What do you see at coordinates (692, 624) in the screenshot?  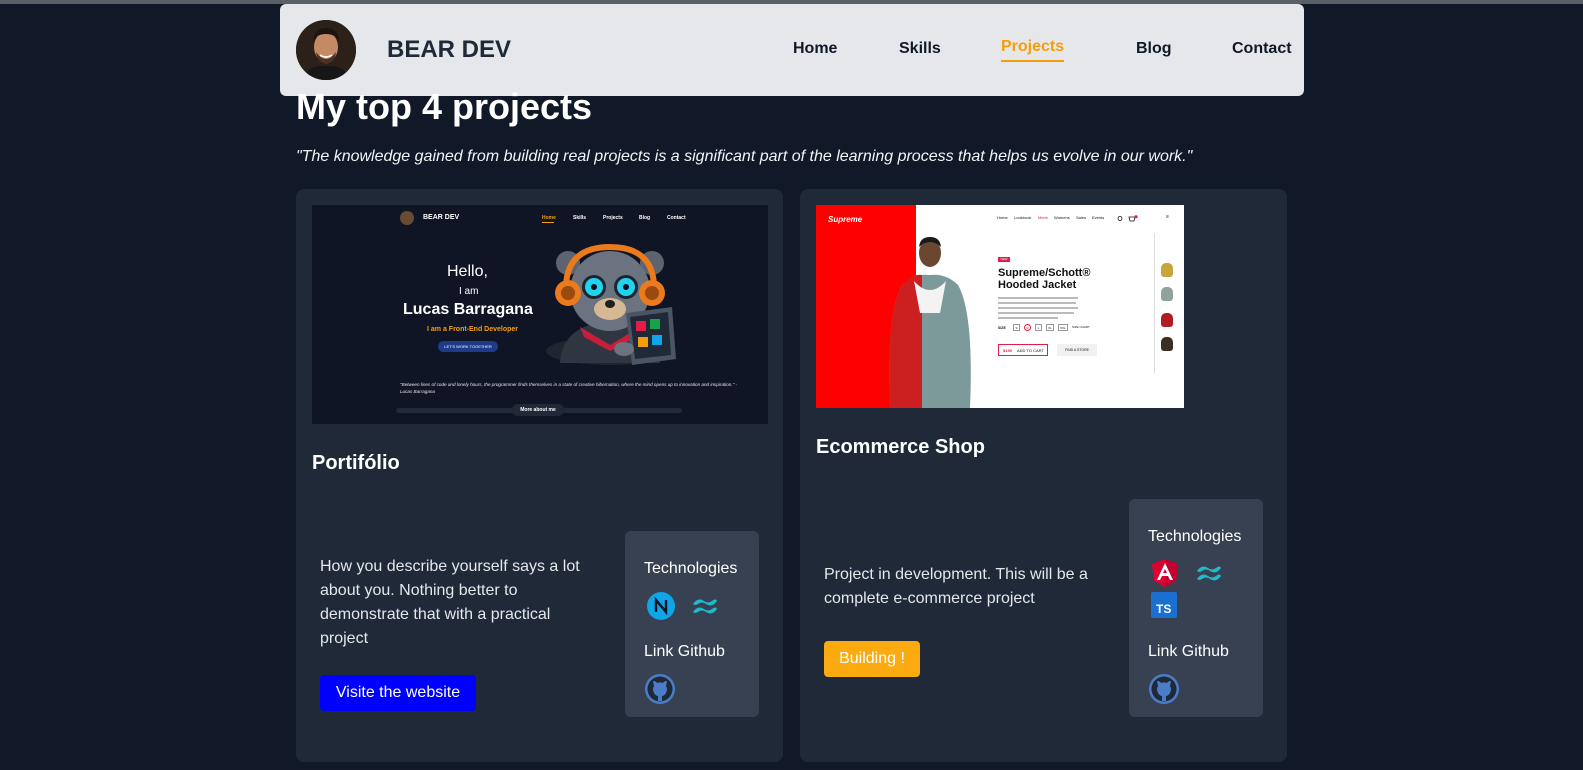 I see `technologies-panel: Technologies Link Github` at bounding box center [692, 624].